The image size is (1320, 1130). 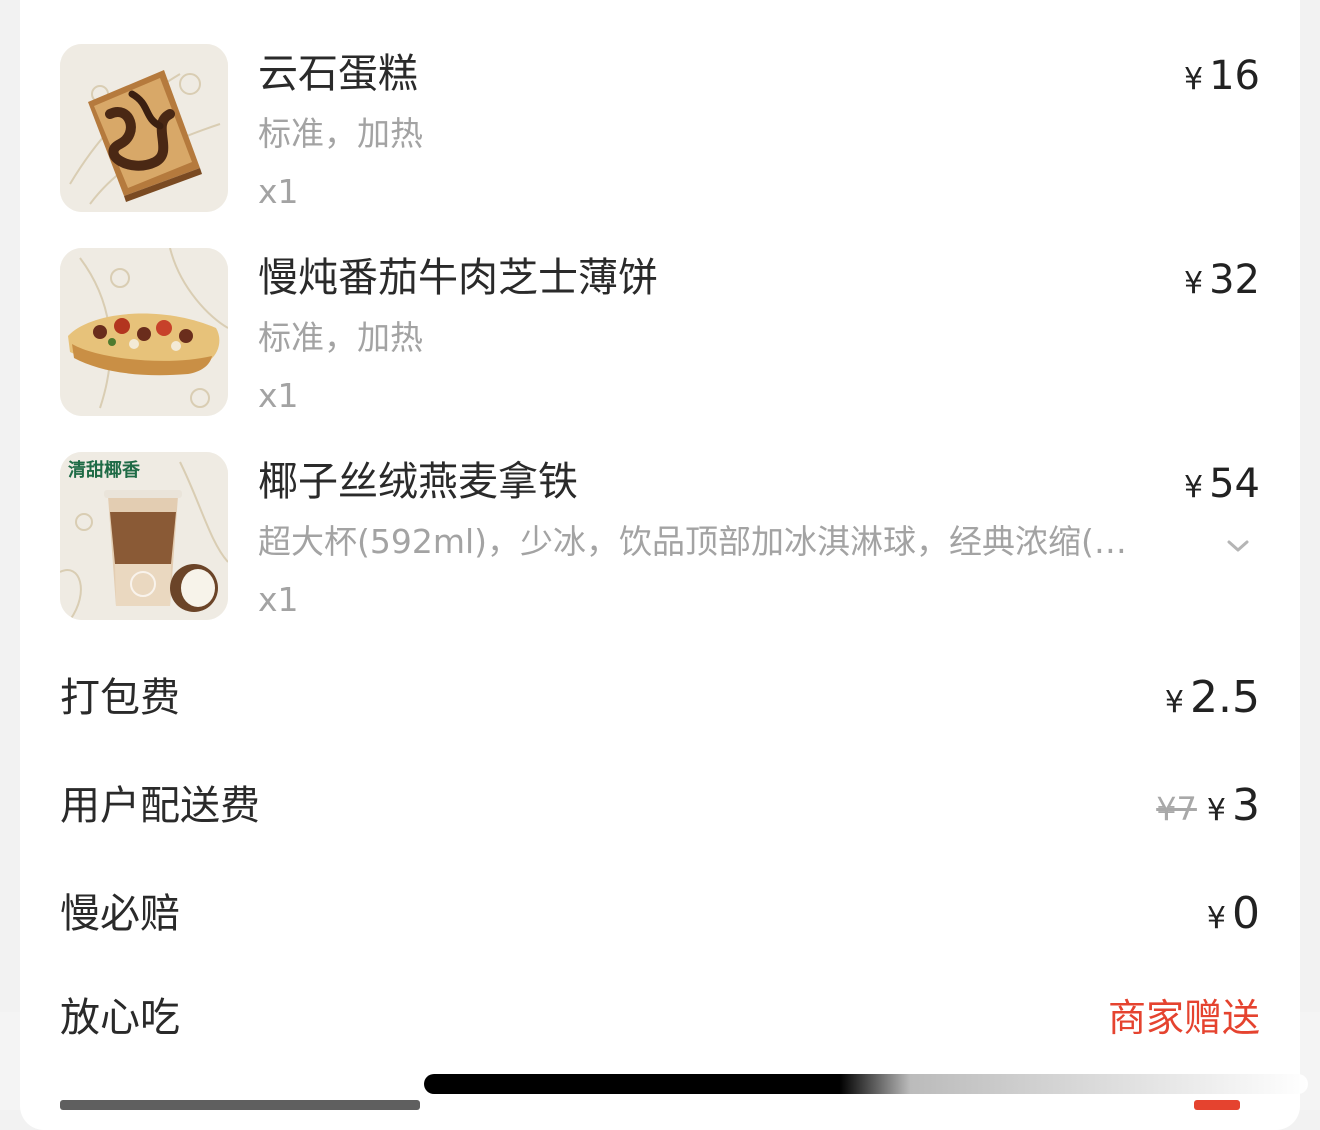 I want to click on right-gutter, so click(x=1310, y=1061).